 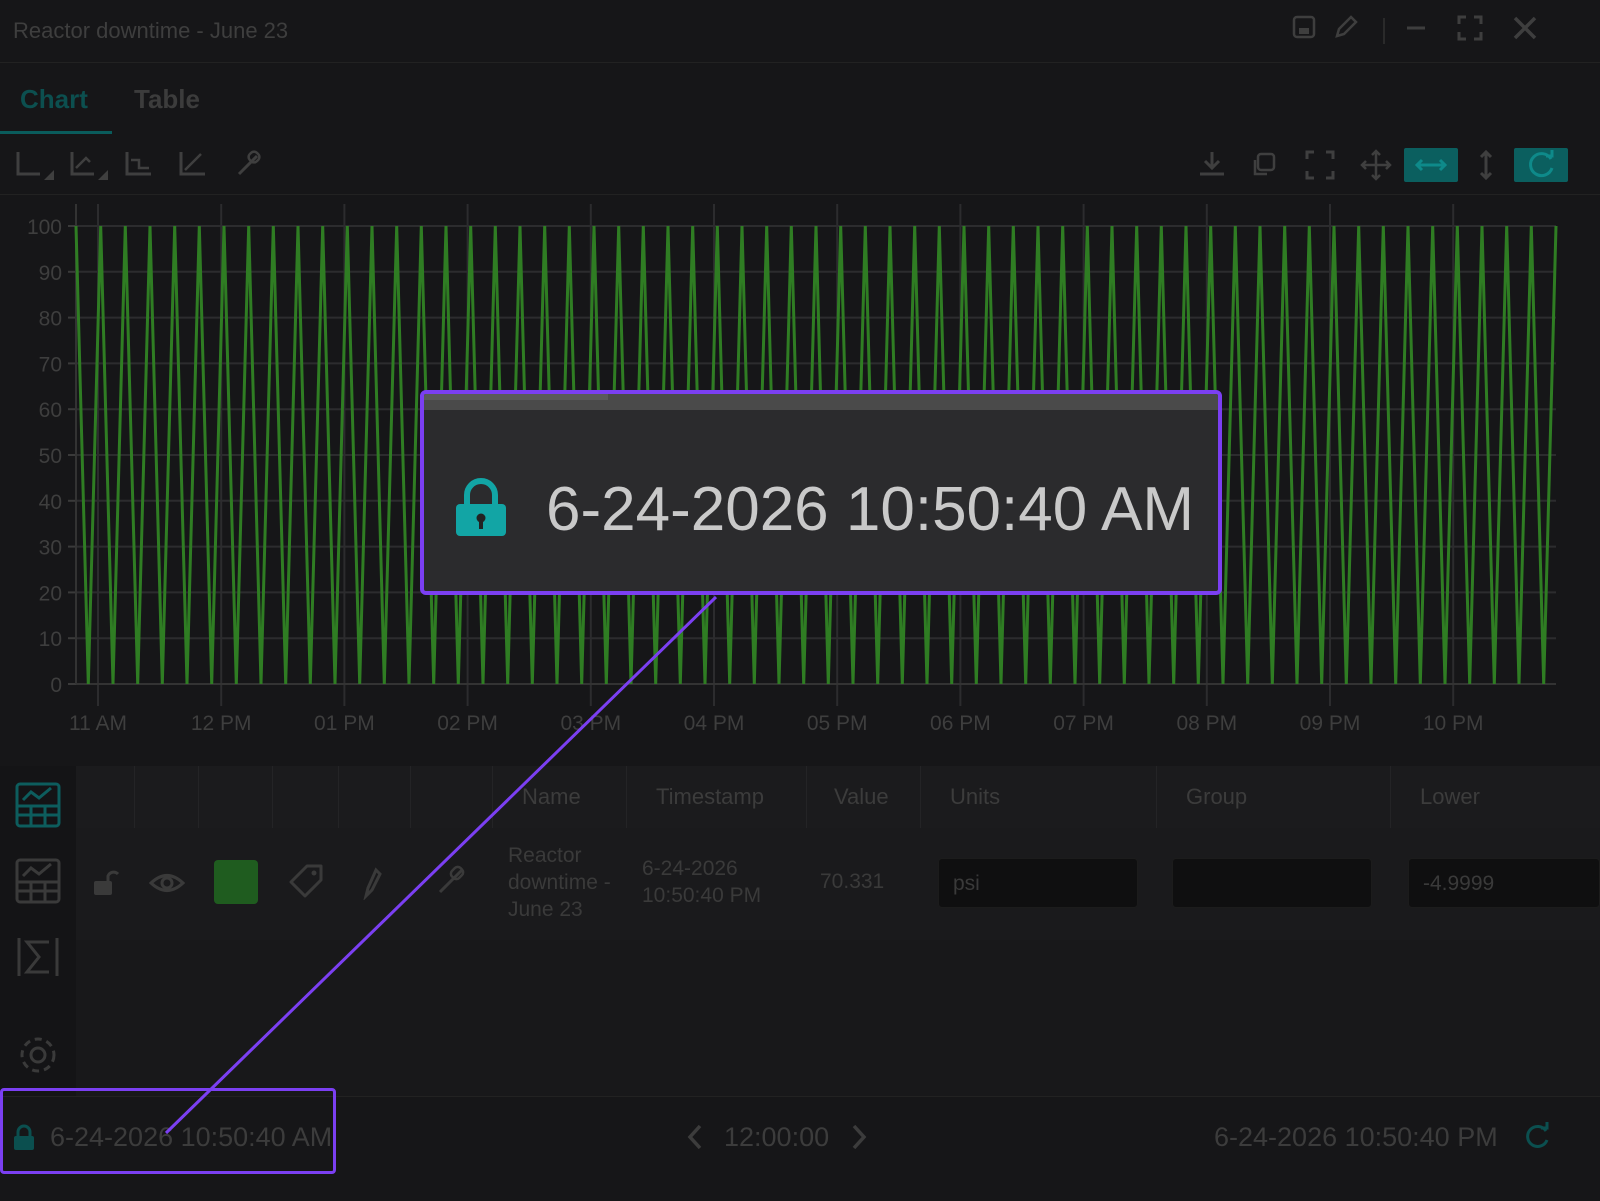 I want to click on zoom-callout: 6-24-2026 10:50:40 AM, so click(x=821, y=492).